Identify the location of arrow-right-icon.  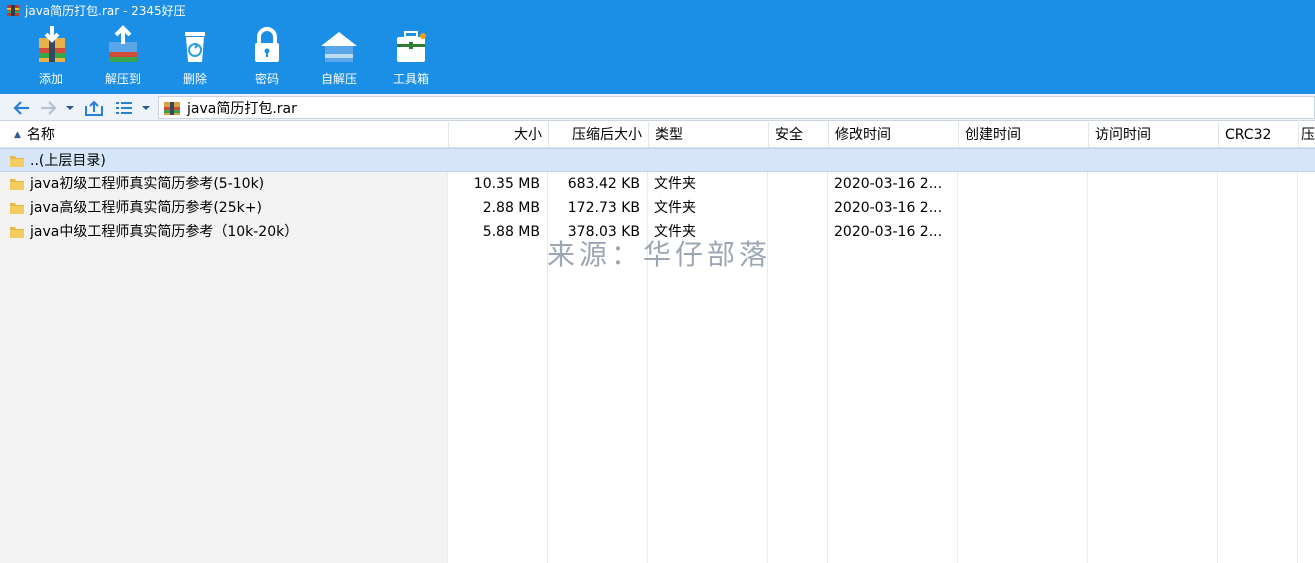
(49, 107).